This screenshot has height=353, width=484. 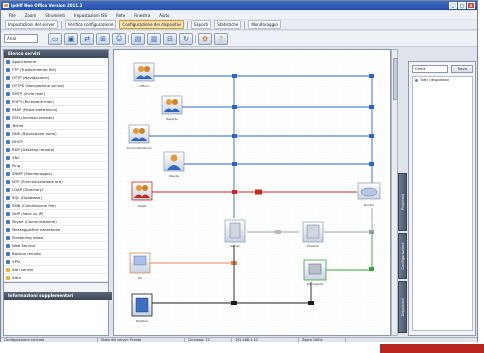 What do you see at coordinates (56, 110) in the screenshot?
I see `service-list-item: IMAP (Posta elettronica)` at bounding box center [56, 110].